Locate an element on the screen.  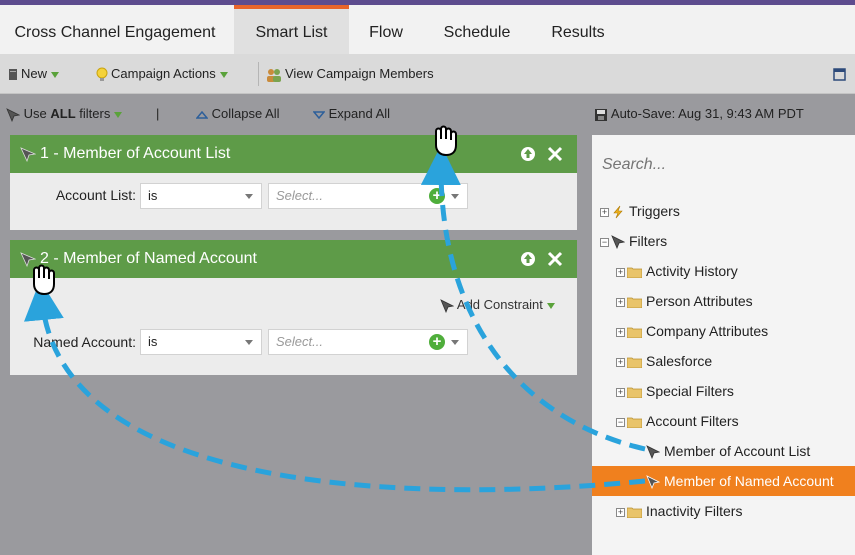
window-icon is located at coordinates (839, 74).